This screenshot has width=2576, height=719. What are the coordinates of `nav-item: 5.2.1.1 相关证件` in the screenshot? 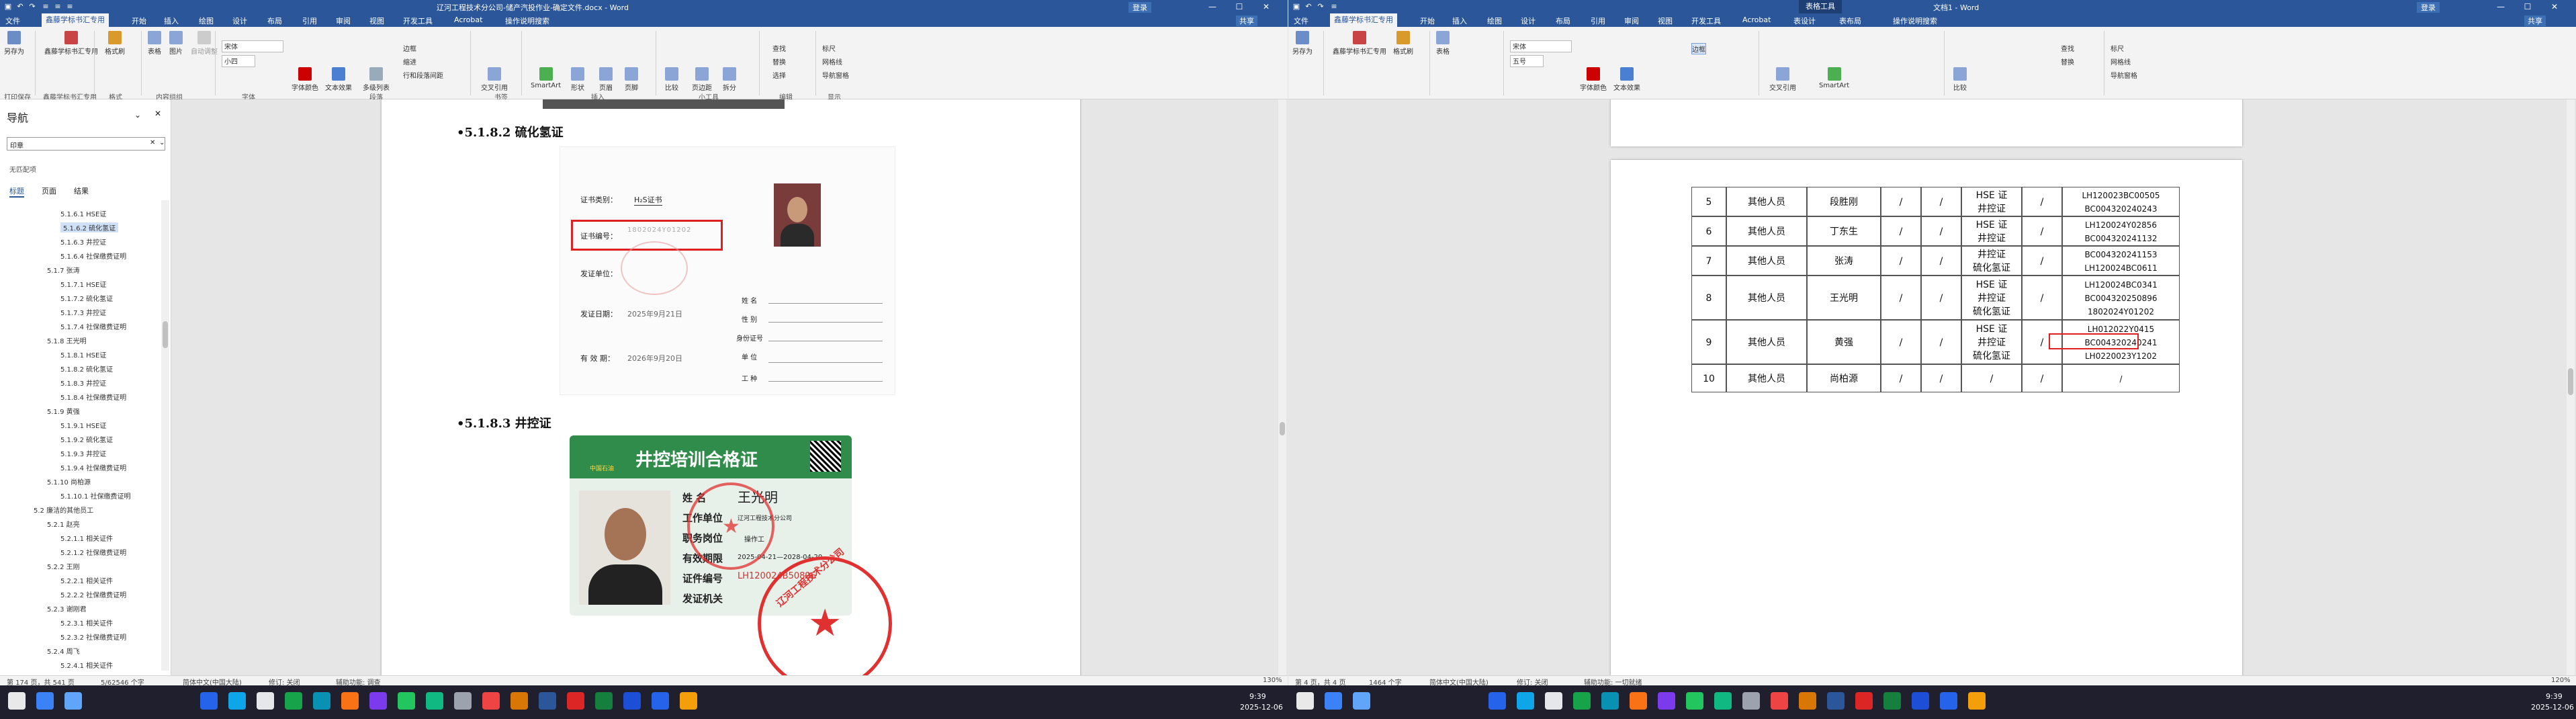 It's located at (87, 538).